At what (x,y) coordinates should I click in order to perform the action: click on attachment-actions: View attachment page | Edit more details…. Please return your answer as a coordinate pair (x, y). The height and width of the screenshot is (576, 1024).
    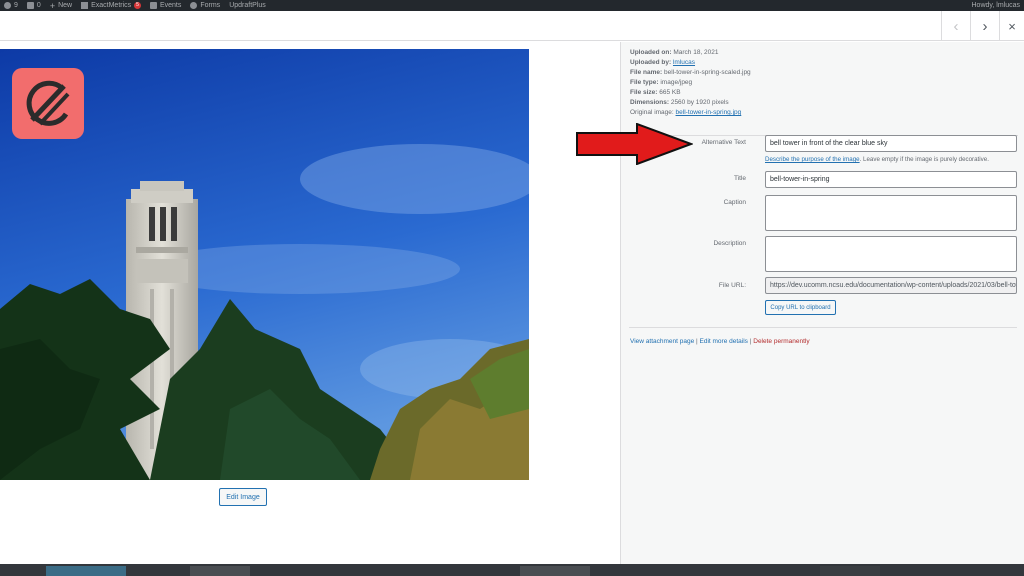
    Looking at the image, I should click on (720, 341).